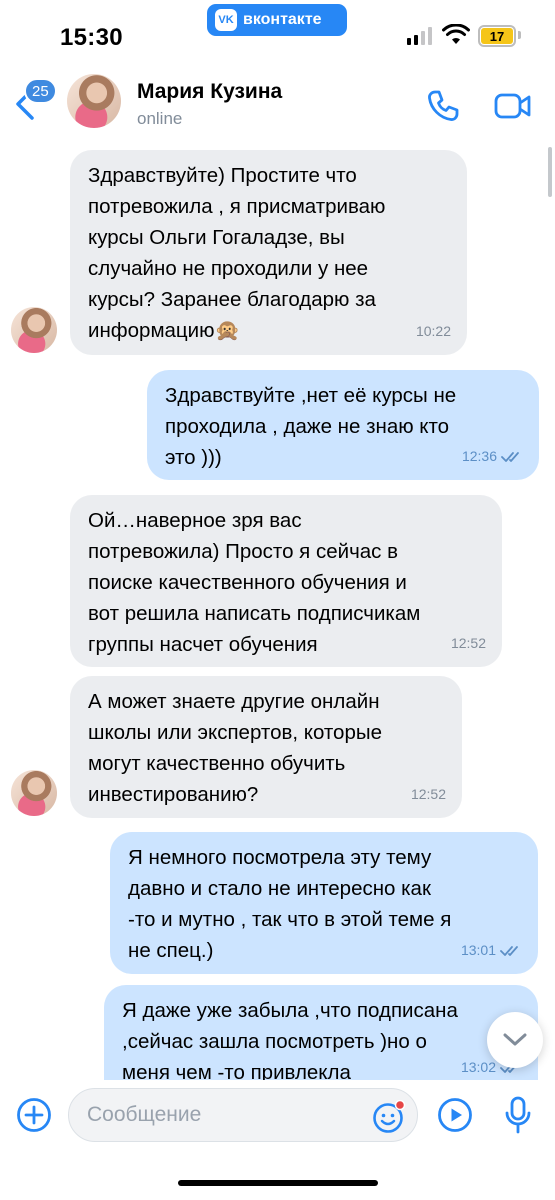 The height and width of the screenshot is (1200, 555). I want to click on battery-icon: 17, so click(497, 36).